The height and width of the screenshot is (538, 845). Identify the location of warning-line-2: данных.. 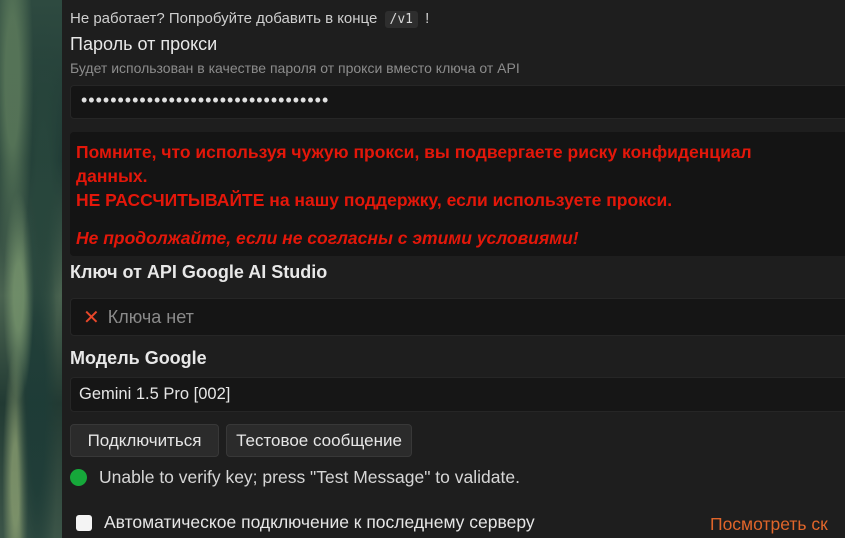
(112, 176).